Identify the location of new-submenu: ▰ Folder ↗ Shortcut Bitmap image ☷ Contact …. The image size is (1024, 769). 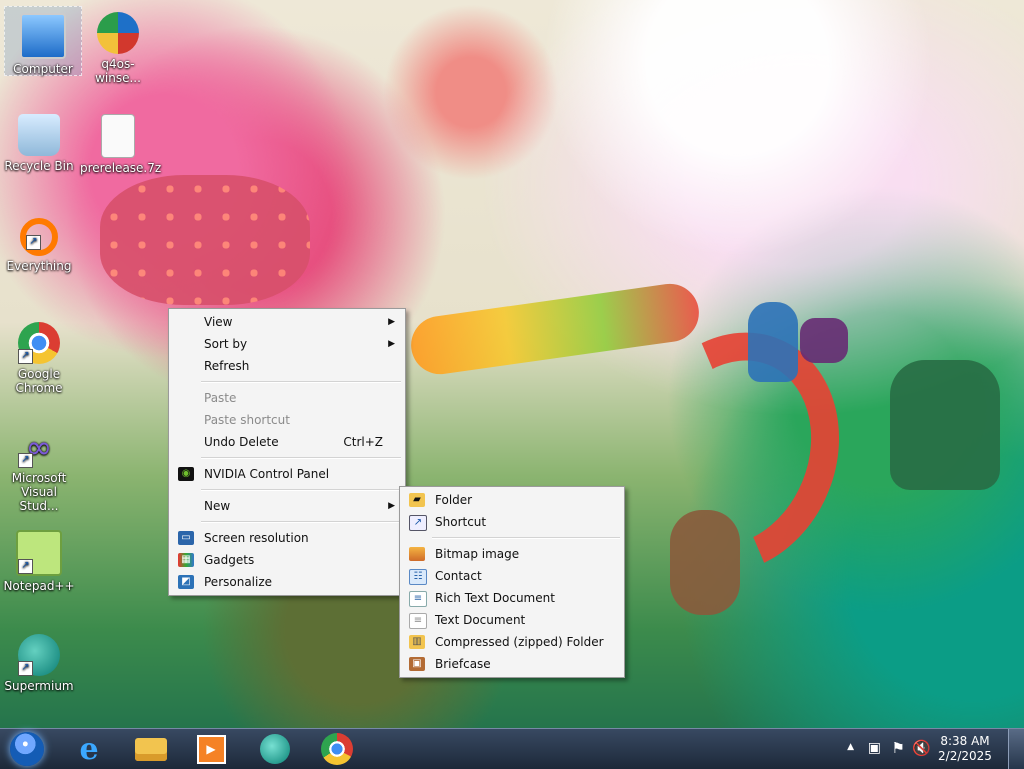
(512, 582).